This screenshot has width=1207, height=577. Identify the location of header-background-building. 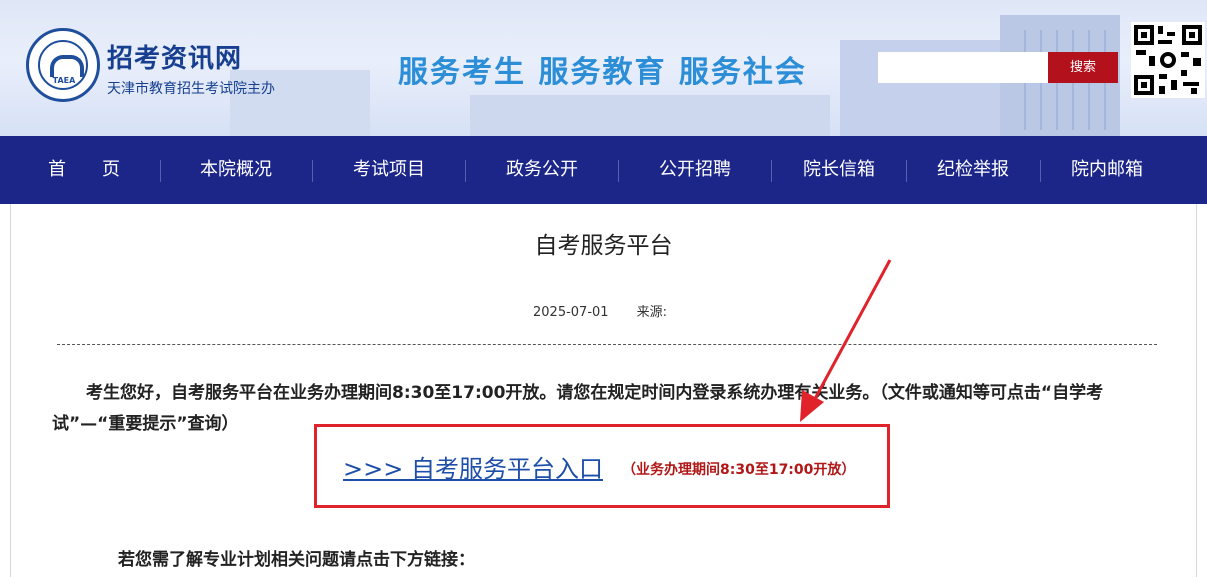
(650, 115).